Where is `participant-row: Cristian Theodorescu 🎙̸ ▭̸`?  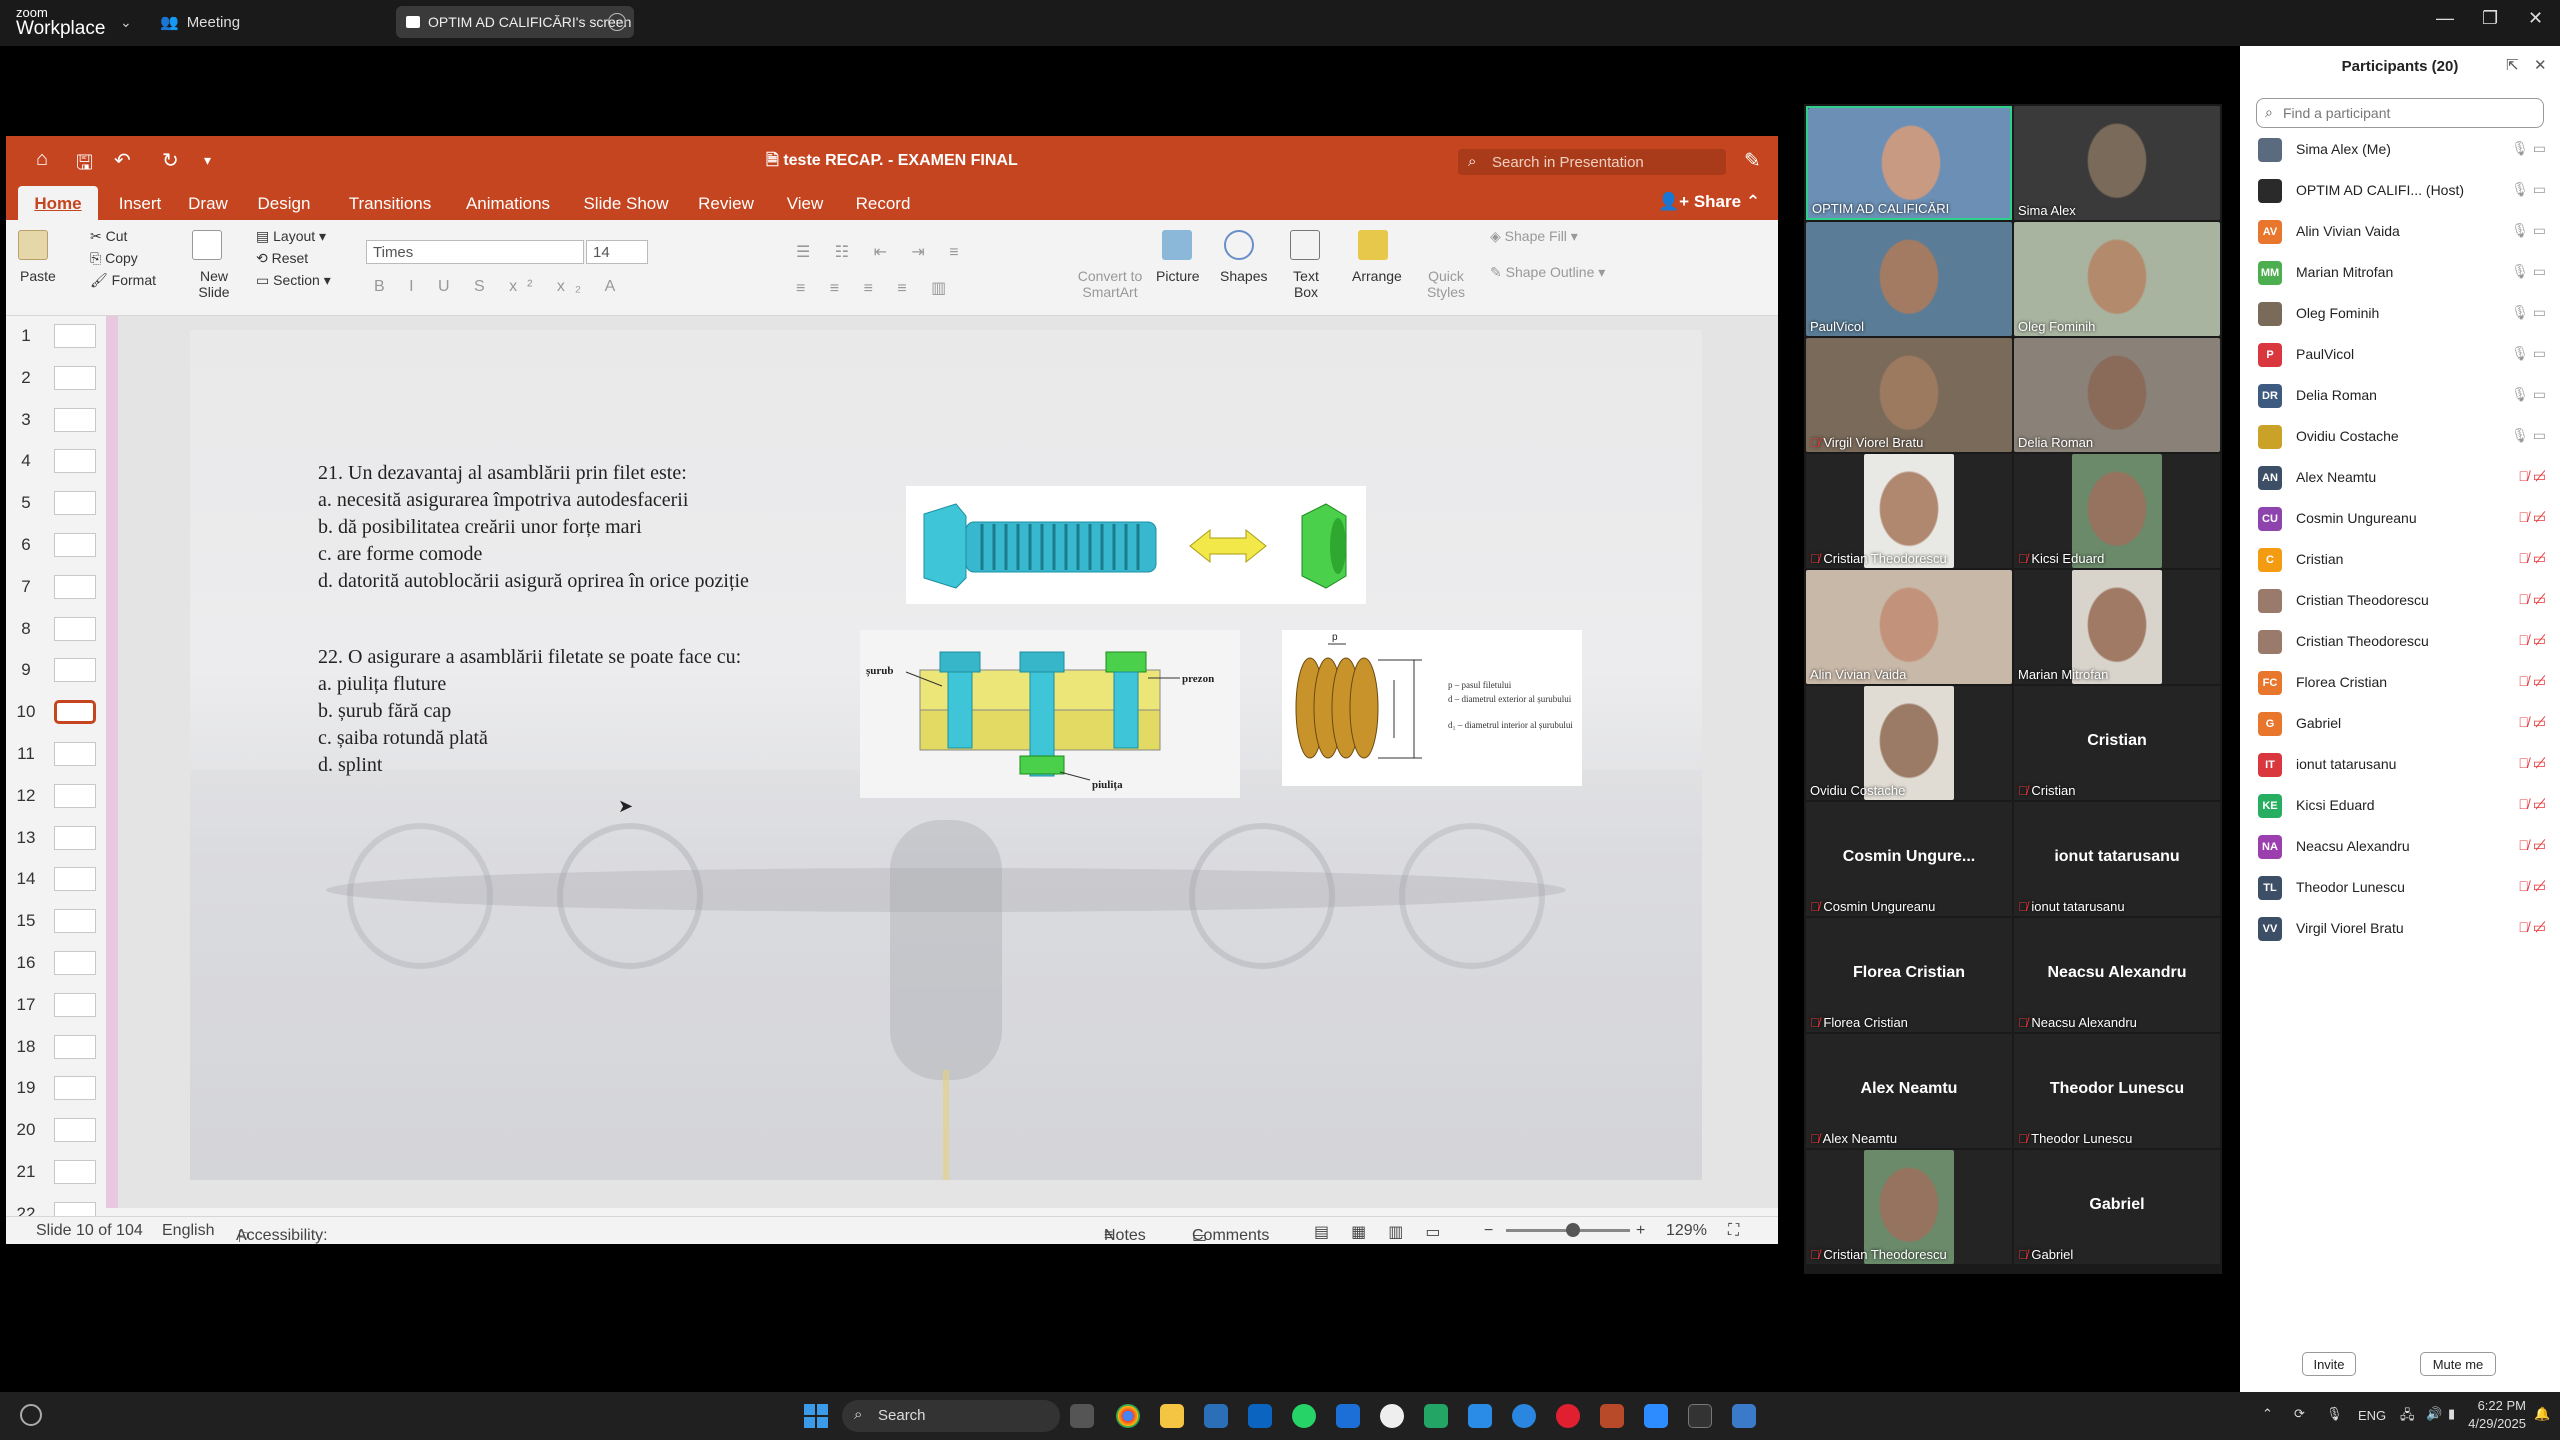 participant-row: Cristian Theodorescu 🎙̸ ▭̸ is located at coordinates (2400, 601).